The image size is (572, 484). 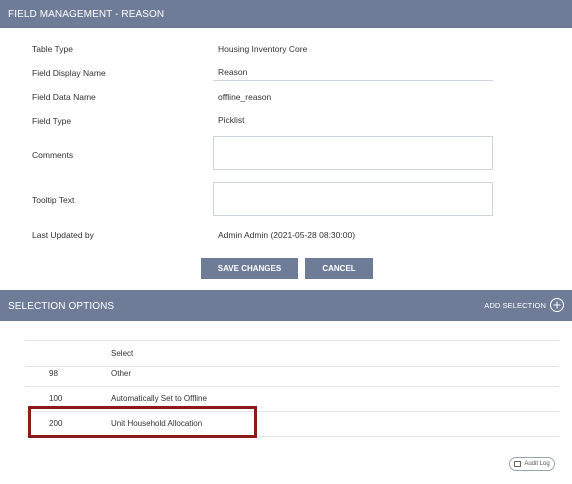 What do you see at coordinates (232, 72) in the screenshot?
I see `field-display-name-input: Reason` at bounding box center [232, 72].